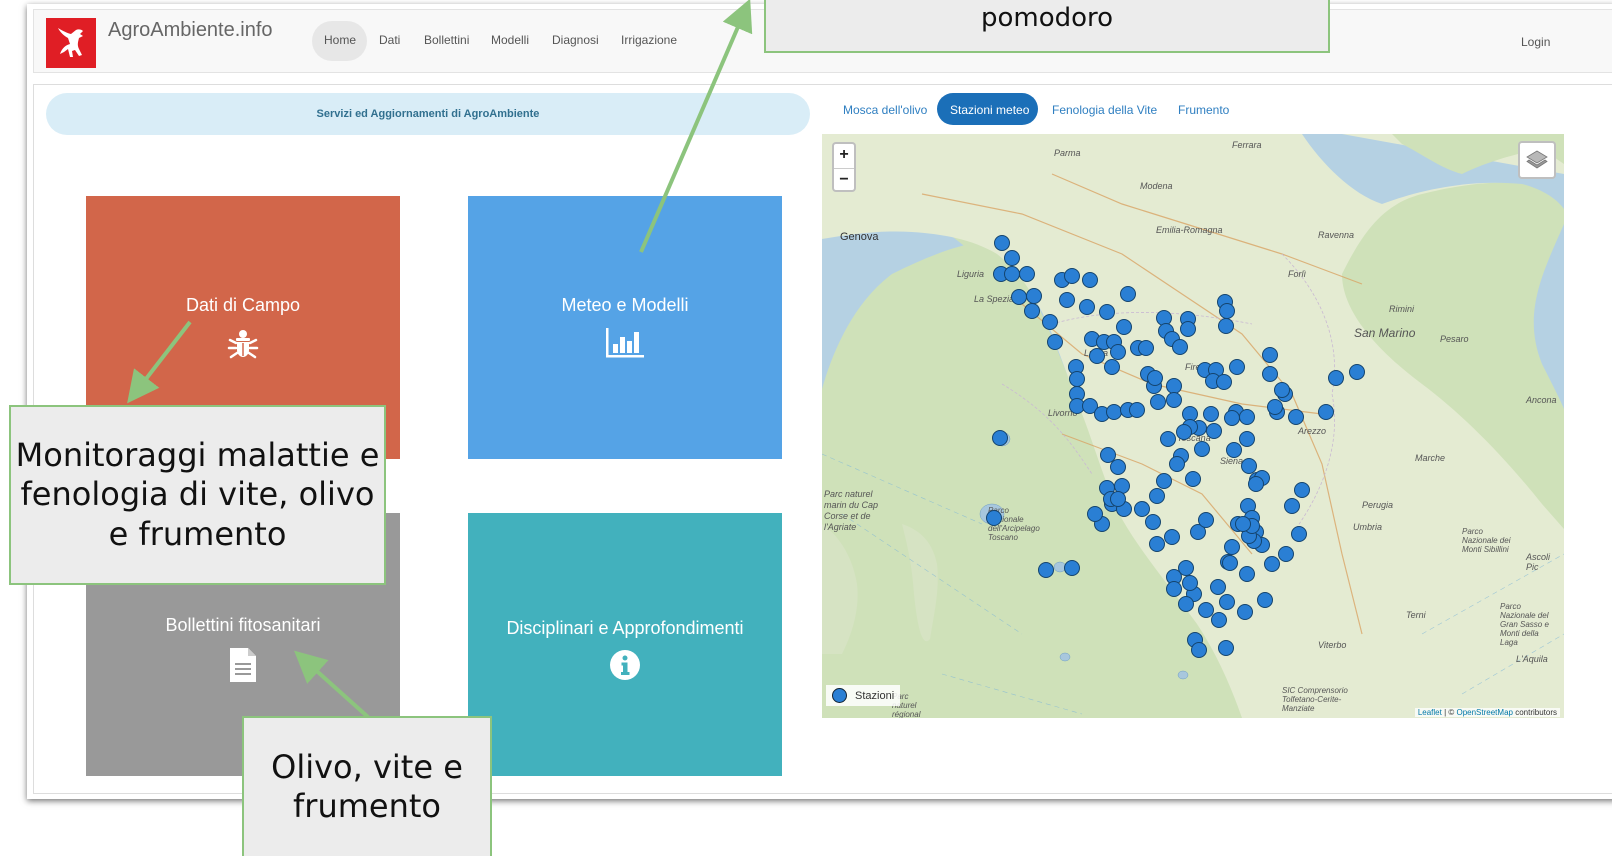 This screenshot has height=856, width=1612. I want to click on tuscany-logo, so click(71, 43).